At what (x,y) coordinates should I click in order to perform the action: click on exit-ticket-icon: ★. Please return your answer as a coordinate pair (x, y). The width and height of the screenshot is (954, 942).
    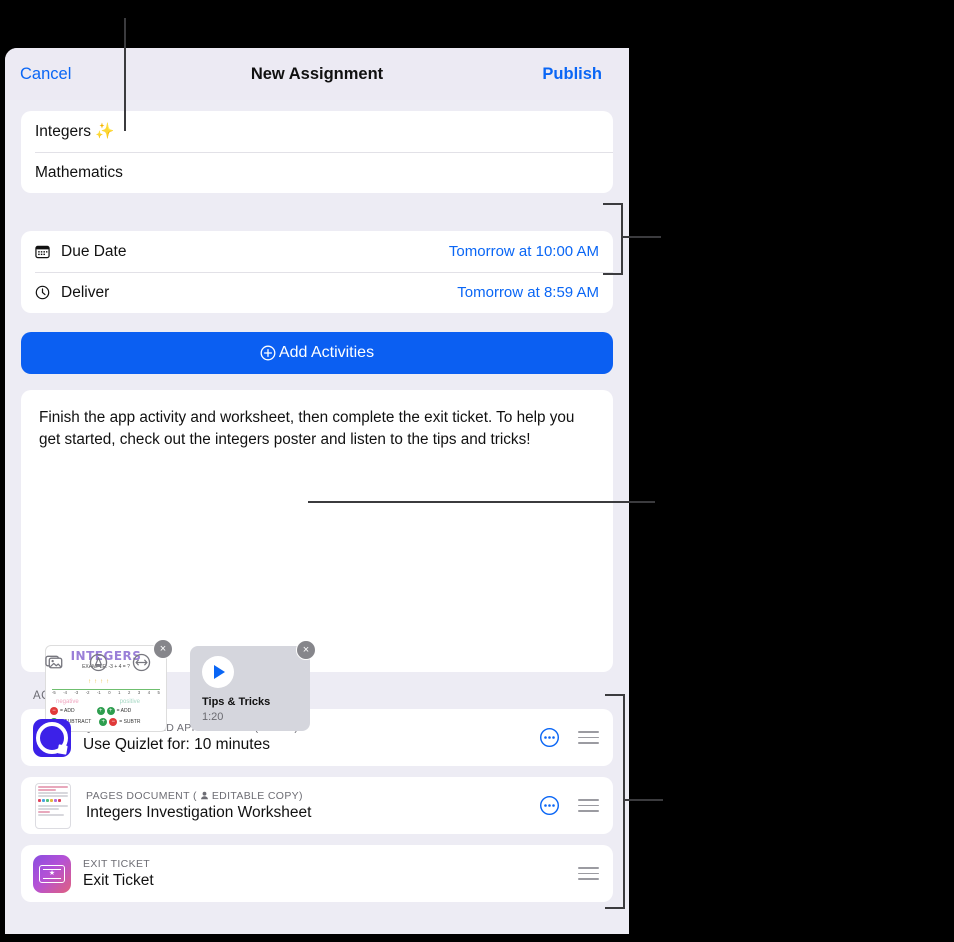
    Looking at the image, I should click on (52, 873).